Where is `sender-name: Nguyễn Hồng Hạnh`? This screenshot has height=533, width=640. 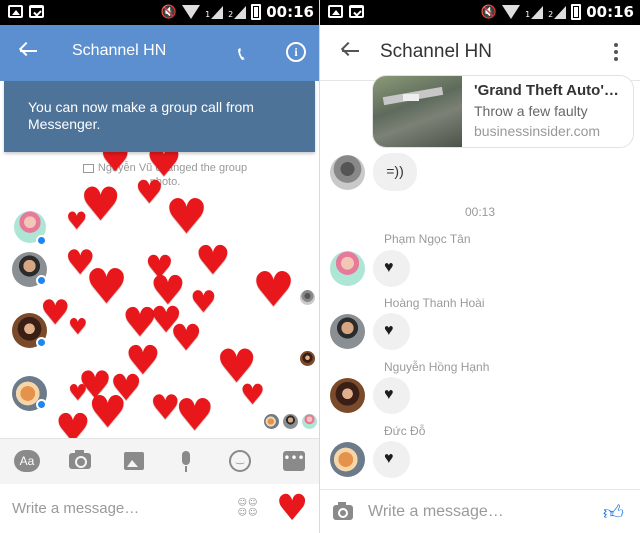
sender-name: Nguyễn Hồng Hạnh is located at coordinates (437, 367).